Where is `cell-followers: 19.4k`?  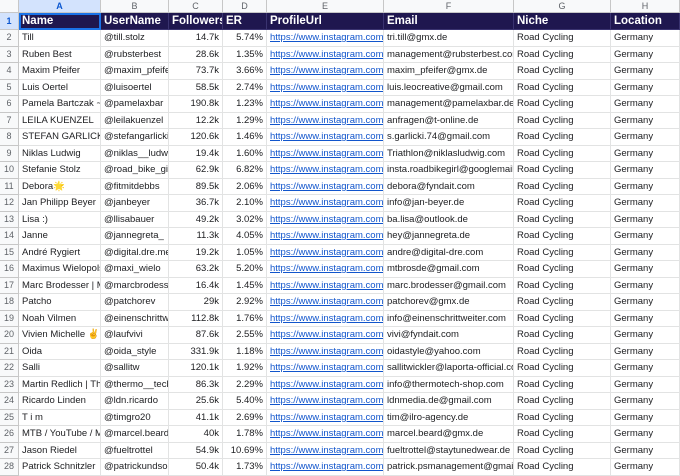 cell-followers: 19.4k is located at coordinates (196, 153).